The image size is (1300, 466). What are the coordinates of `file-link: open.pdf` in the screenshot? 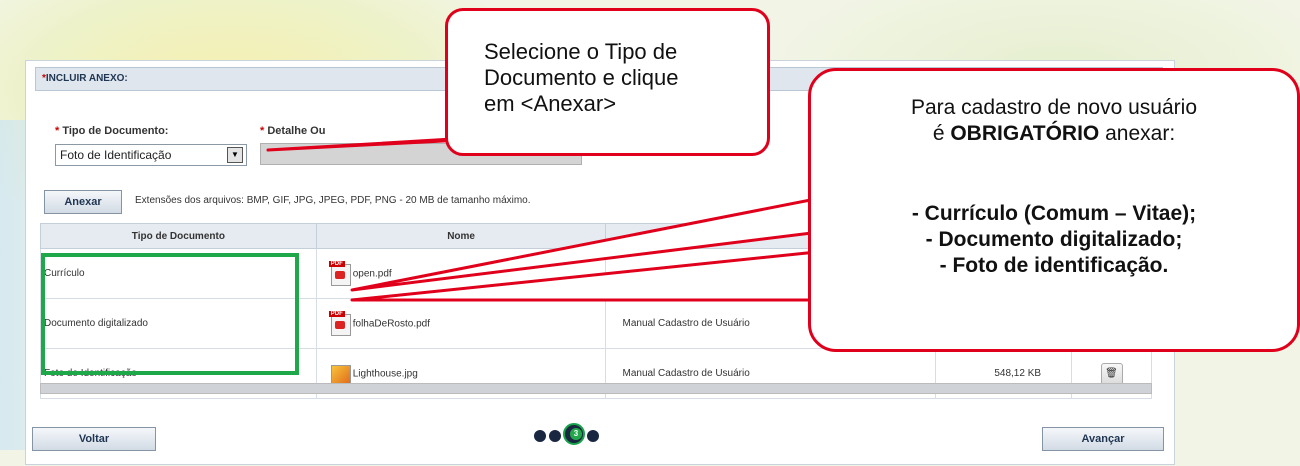 It's located at (372, 273).